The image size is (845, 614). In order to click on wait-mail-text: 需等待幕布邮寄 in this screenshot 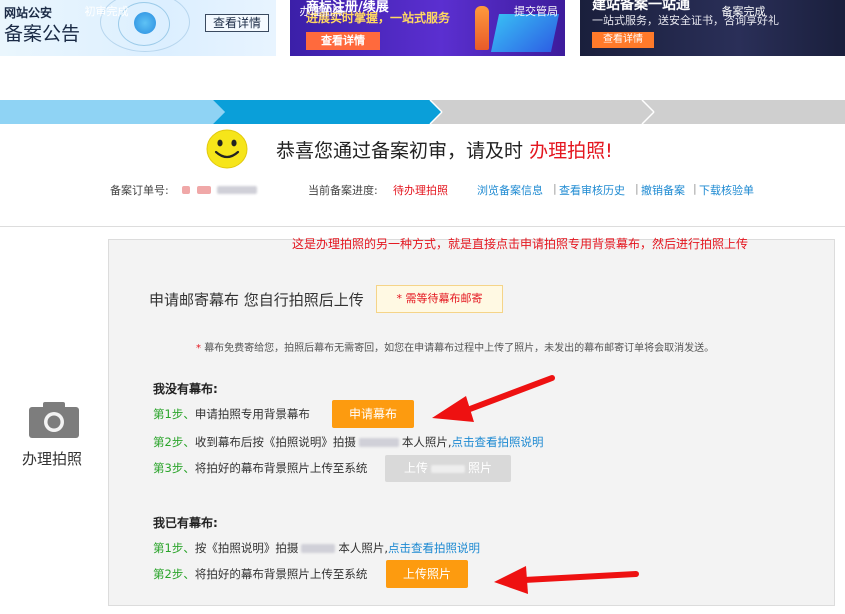, I will do `click(444, 298)`.